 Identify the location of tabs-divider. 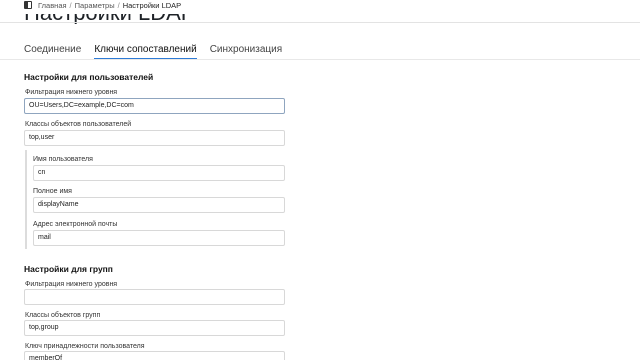
(320, 59).